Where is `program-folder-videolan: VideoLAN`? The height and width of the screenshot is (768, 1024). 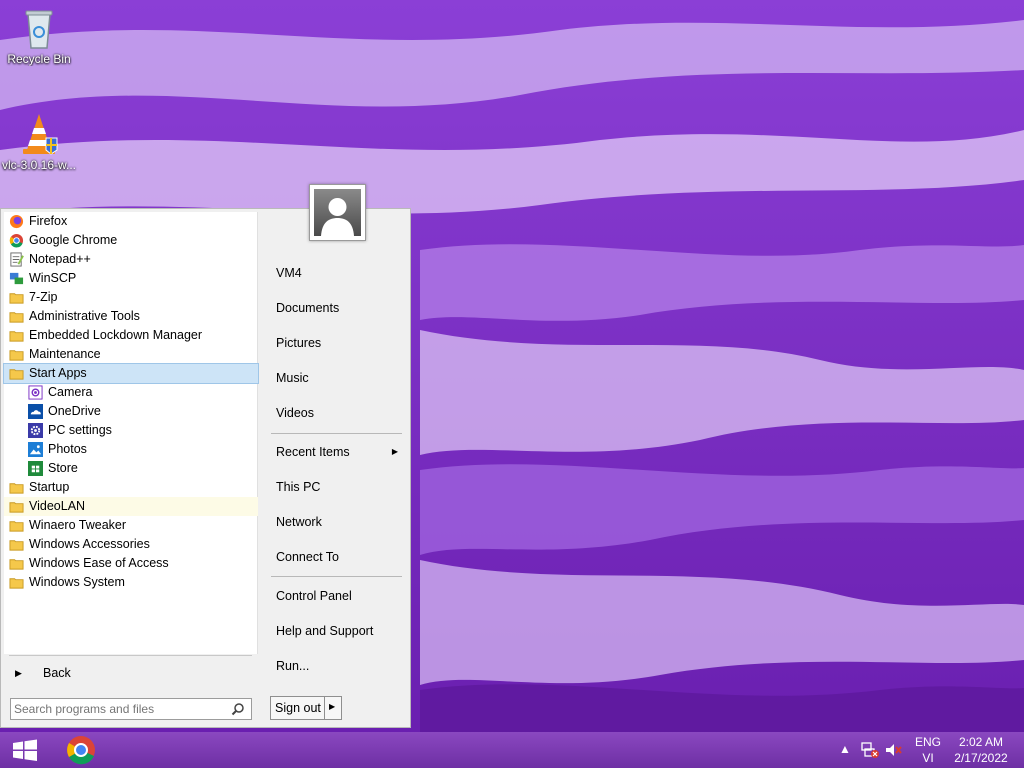
program-folder-videolan: VideoLAN is located at coordinates (131, 506).